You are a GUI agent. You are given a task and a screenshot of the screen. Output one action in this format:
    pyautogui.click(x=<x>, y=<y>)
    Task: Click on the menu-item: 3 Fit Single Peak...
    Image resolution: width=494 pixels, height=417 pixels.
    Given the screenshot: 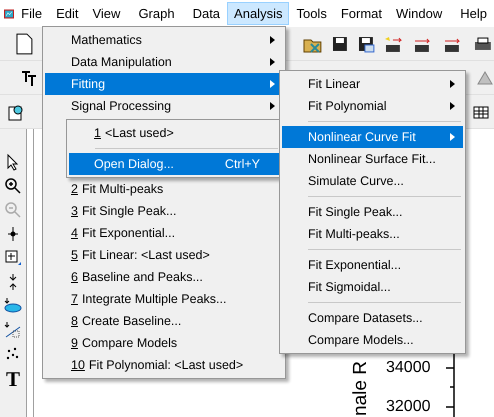 What is the action you would take?
    pyautogui.click(x=164, y=211)
    